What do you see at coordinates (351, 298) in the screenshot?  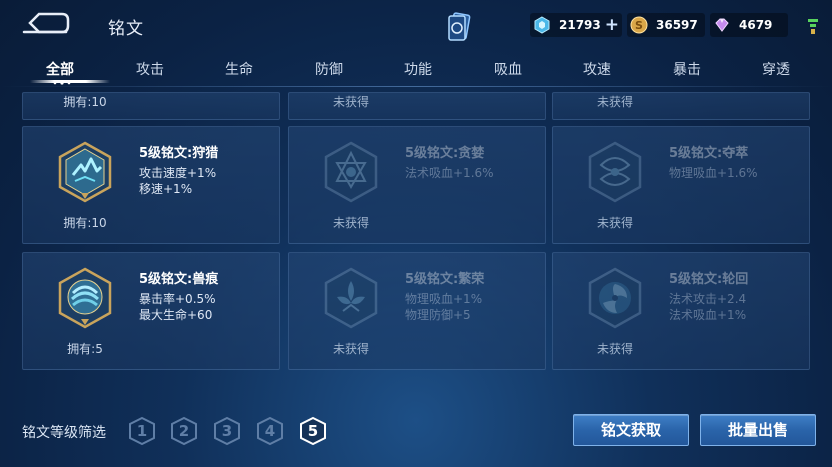 I see `prosperity-inscription-icon` at bounding box center [351, 298].